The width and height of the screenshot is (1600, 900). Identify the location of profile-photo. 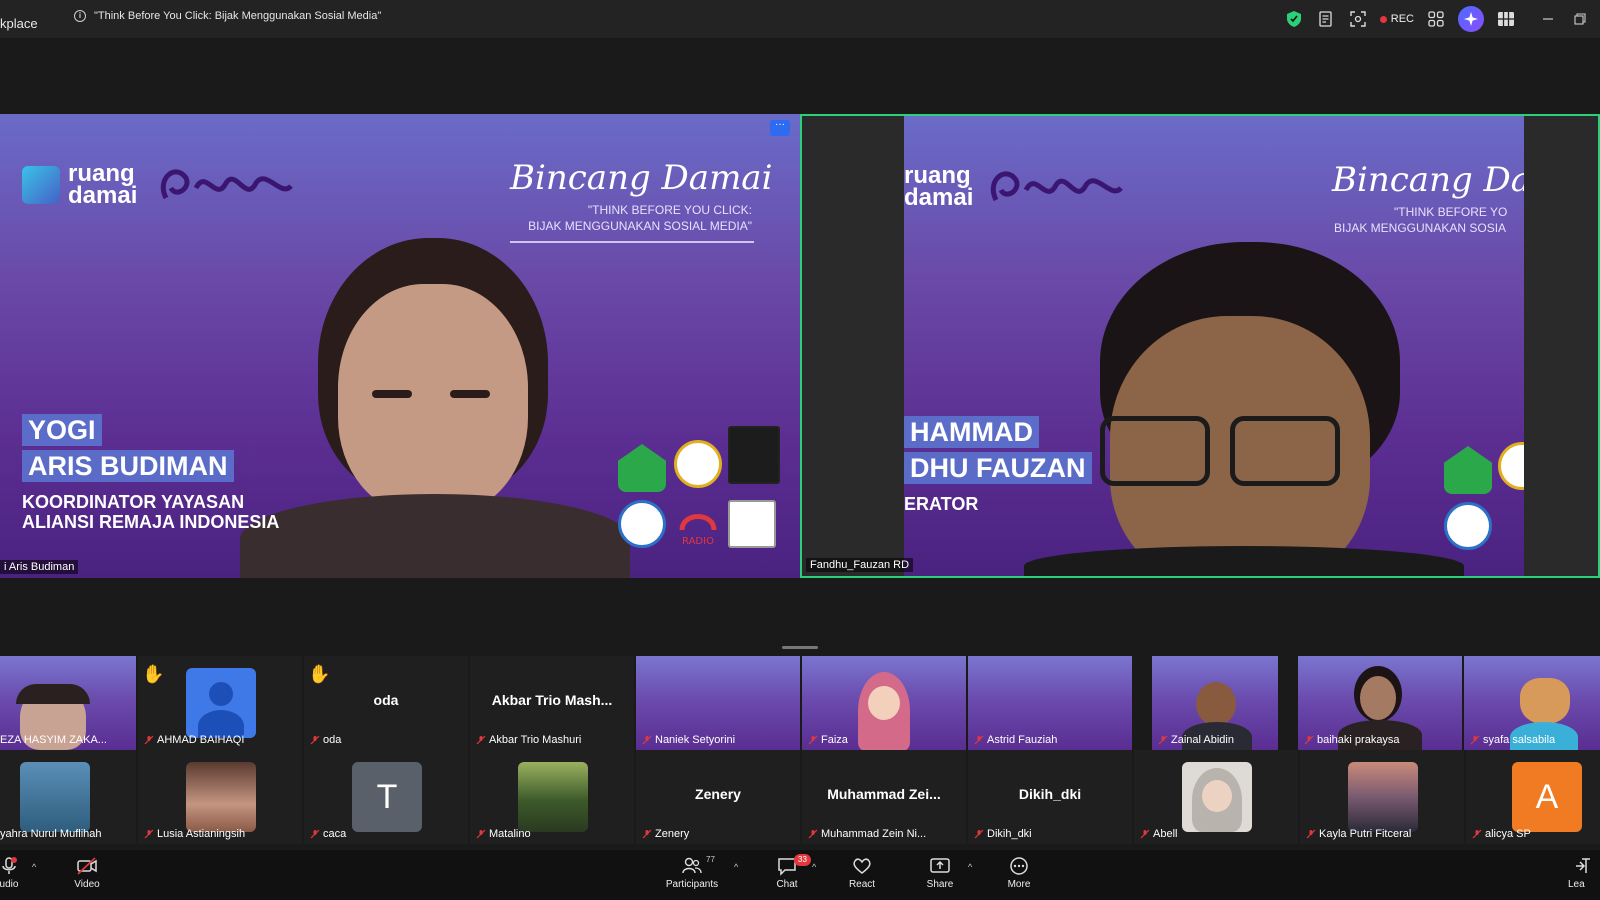
(1217, 797).